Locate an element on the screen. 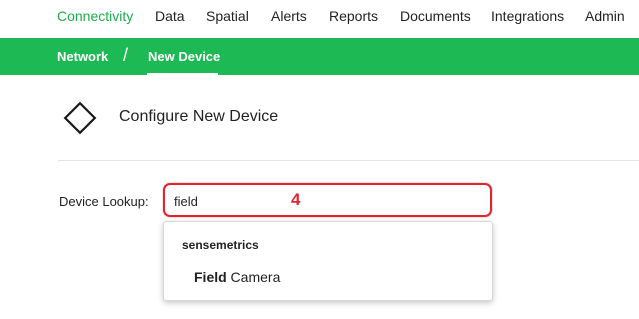 The width and height of the screenshot is (639, 319). section-divider is located at coordinates (348, 160).